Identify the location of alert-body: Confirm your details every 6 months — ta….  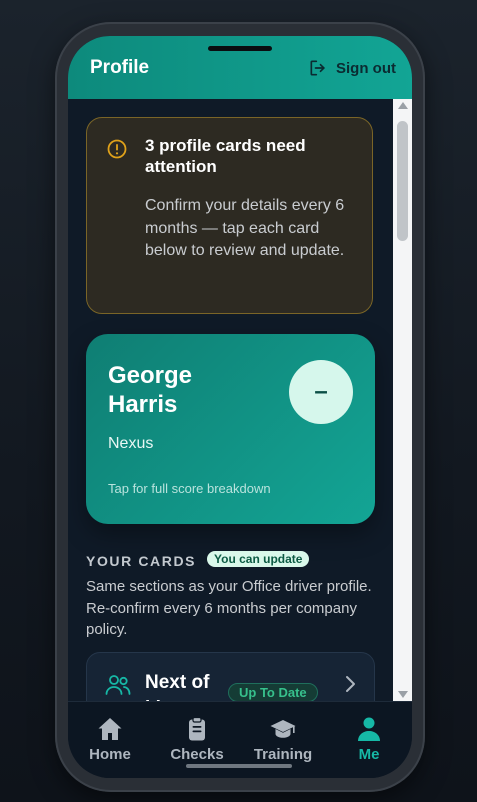
(245, 228).